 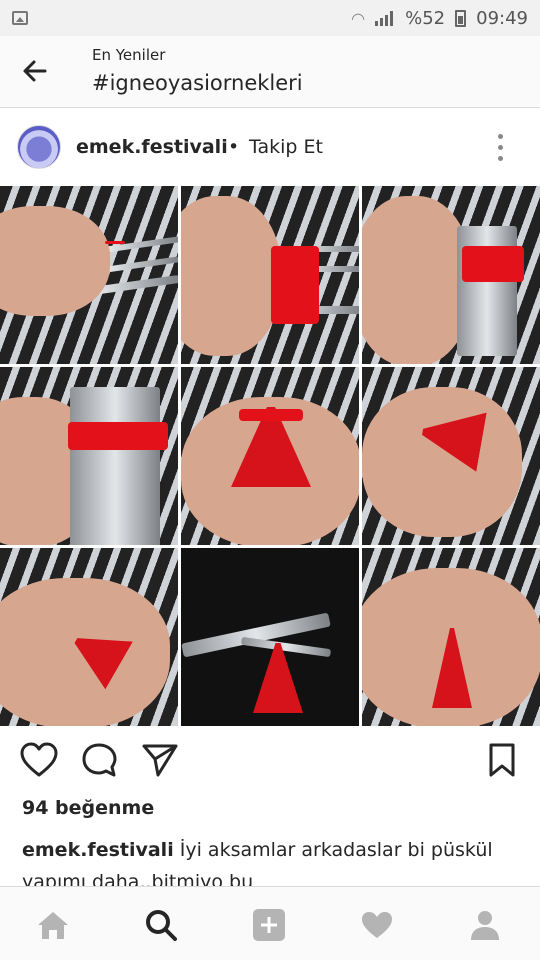 I want to click on add-post-icon, so click(x=269, y=925).